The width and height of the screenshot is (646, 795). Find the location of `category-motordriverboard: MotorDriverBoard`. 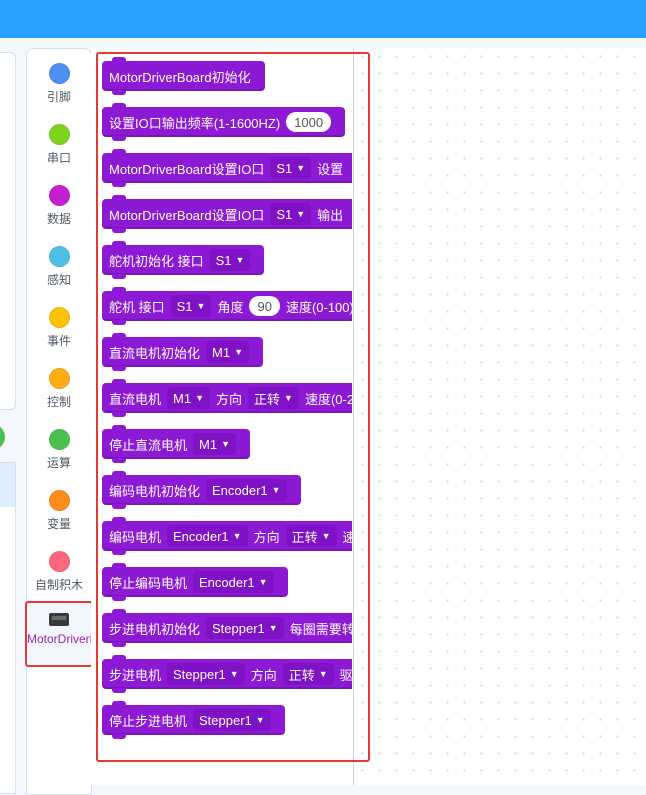

category-motordriverboard: MotorDriverBoard is located at coordinates (59, 634).